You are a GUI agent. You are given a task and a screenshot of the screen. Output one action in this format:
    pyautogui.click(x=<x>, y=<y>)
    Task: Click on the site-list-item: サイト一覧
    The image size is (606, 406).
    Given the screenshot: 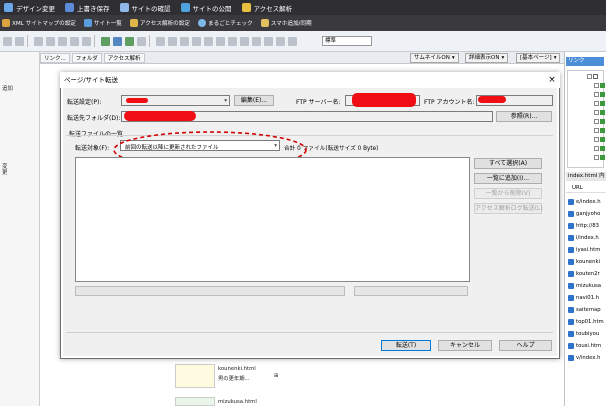 What is the action you would take?
    pyautogui.click(x=102, y=23)
    